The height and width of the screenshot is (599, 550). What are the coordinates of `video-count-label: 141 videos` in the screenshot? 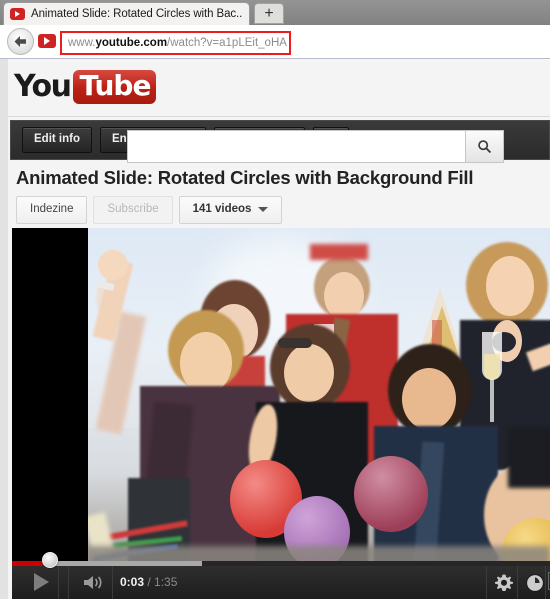 It's located at (222, 209).